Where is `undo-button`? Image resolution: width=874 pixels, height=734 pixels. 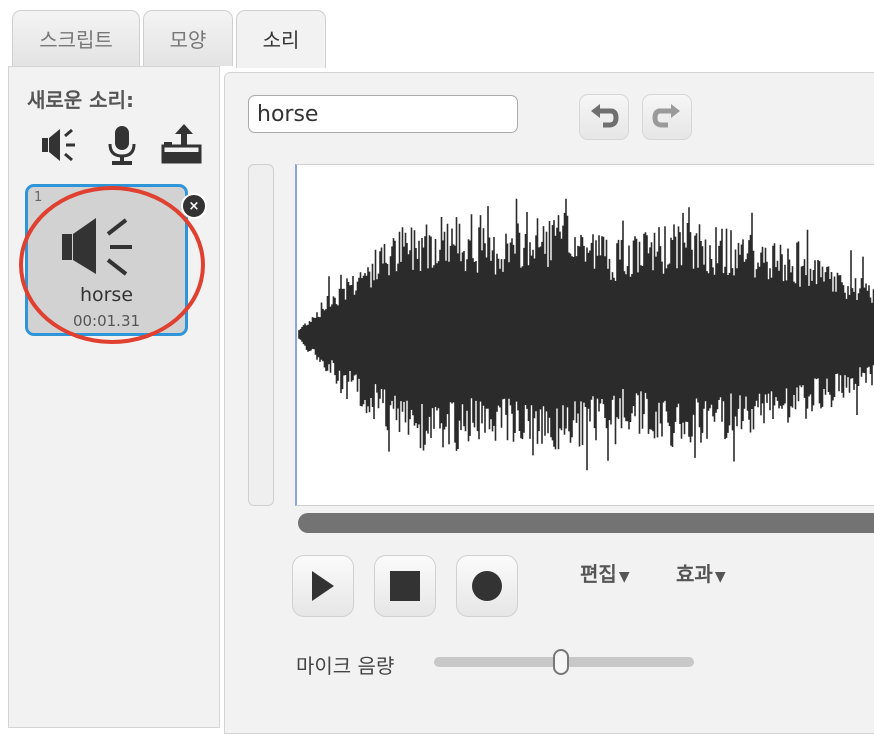
undo-button is located at coordinates (604, 117).